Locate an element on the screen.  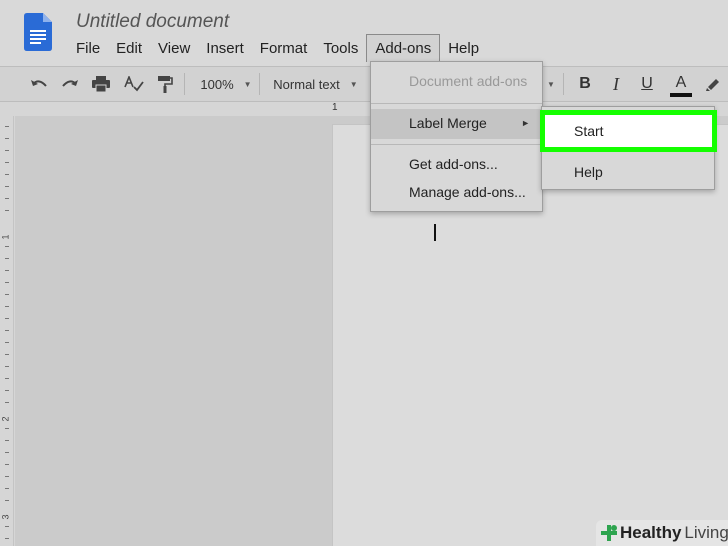
watermark-brand-suffix: Living is located at coordinates (706, 532).